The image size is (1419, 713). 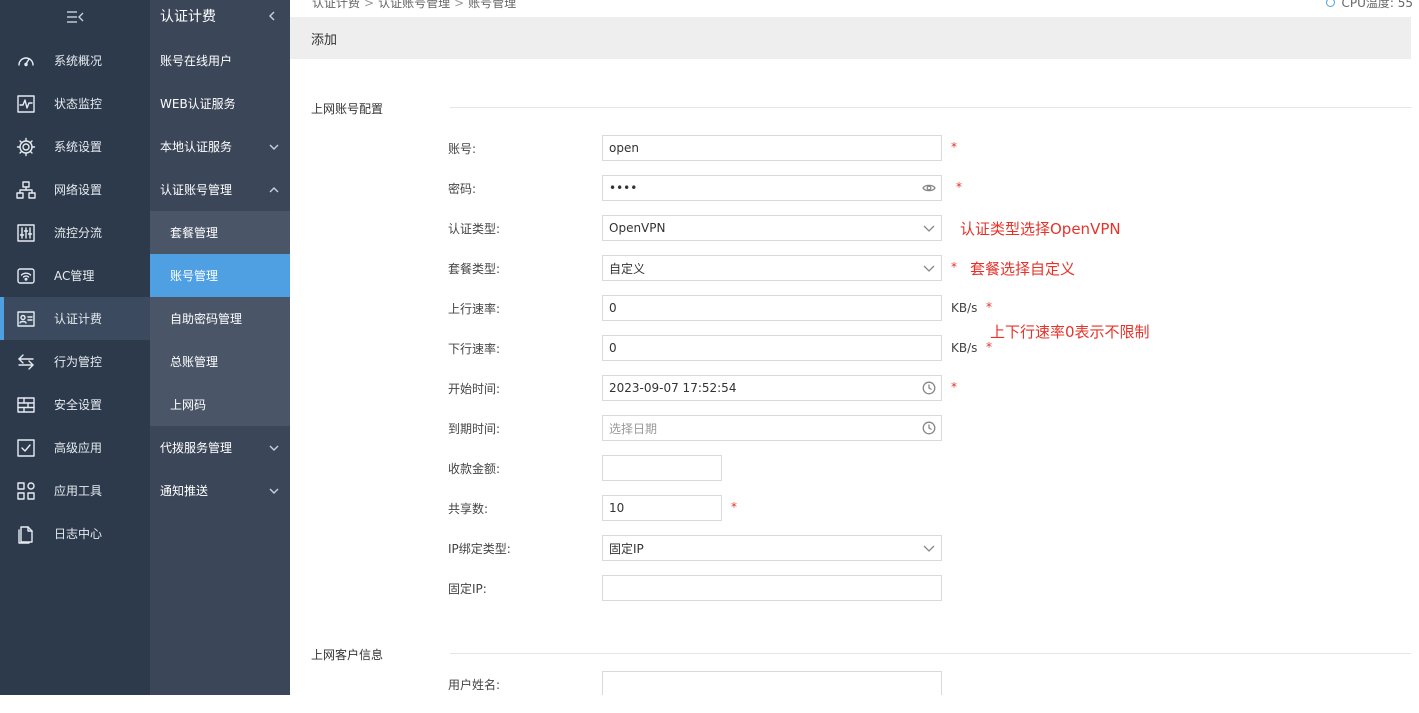 I want to click on cpu-temperature-text: CPU温度: 55, so click(x=1377, y=5).